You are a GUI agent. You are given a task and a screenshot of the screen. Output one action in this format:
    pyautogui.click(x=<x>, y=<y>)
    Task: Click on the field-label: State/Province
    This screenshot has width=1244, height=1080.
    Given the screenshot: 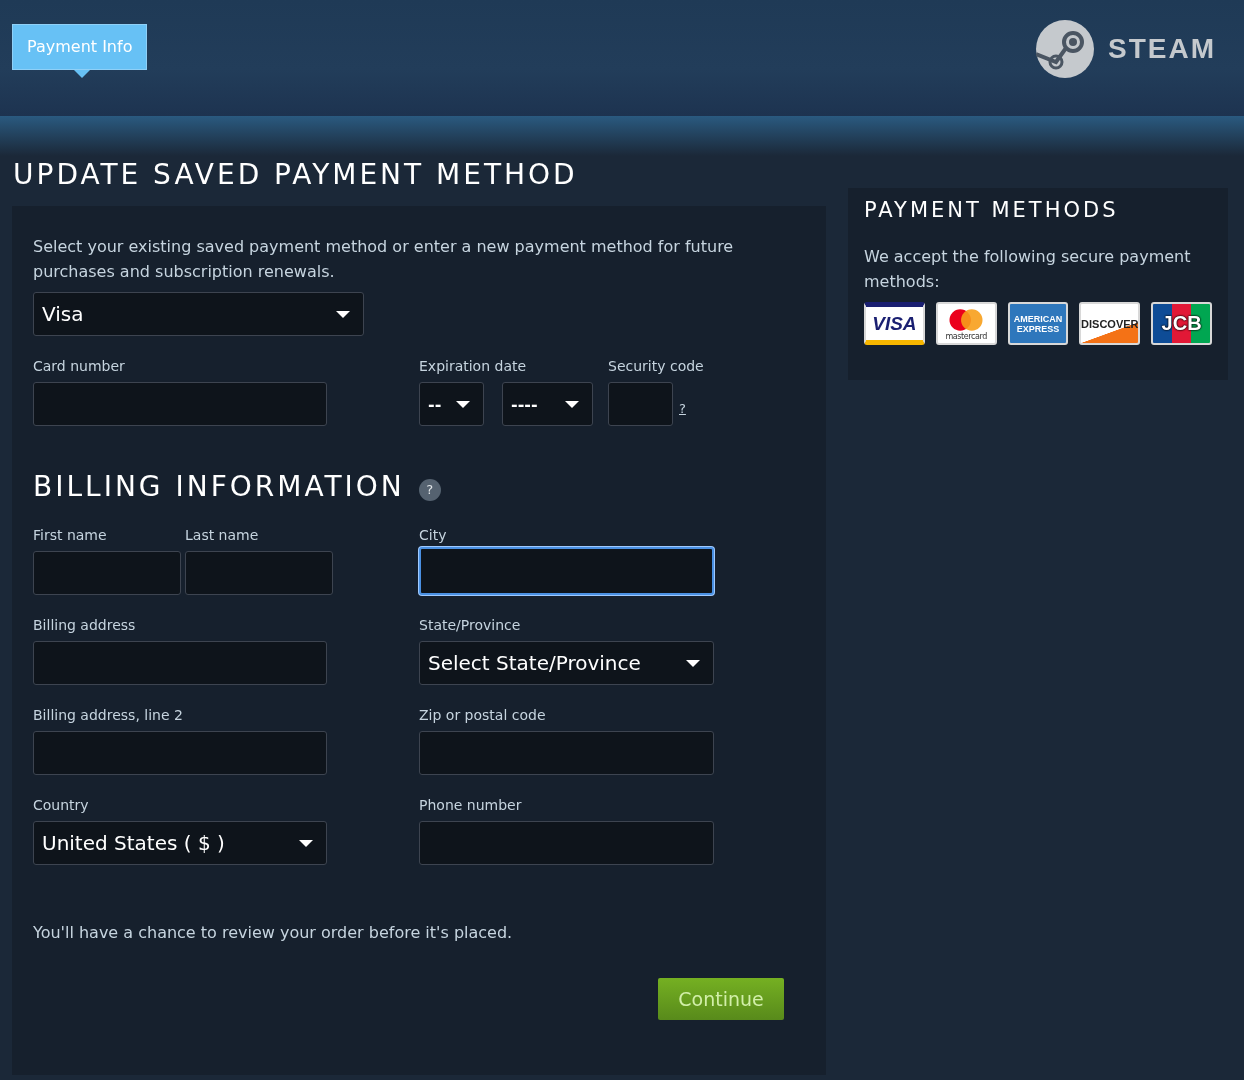 What is the action you would take?
    pyautogui.click(x=470, y=625)
    